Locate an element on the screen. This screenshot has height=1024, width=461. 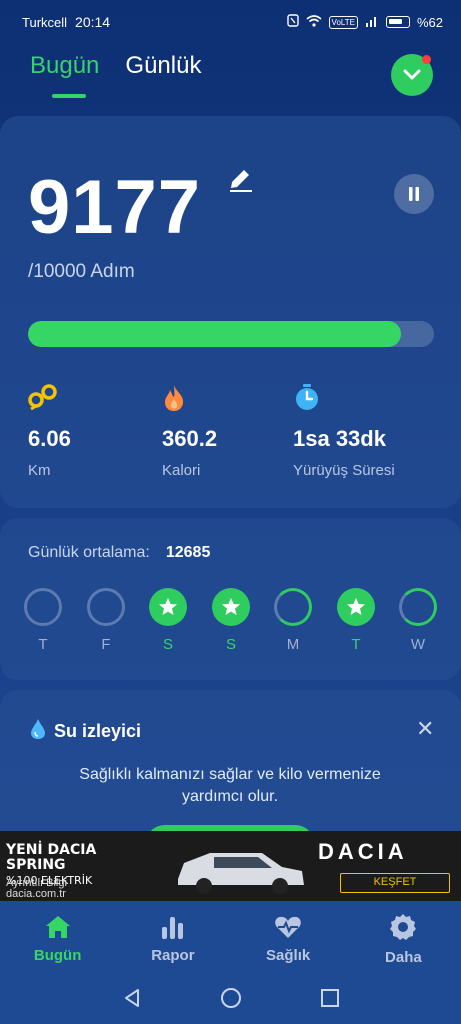
notification-dot is located at coordinates (426, 59).